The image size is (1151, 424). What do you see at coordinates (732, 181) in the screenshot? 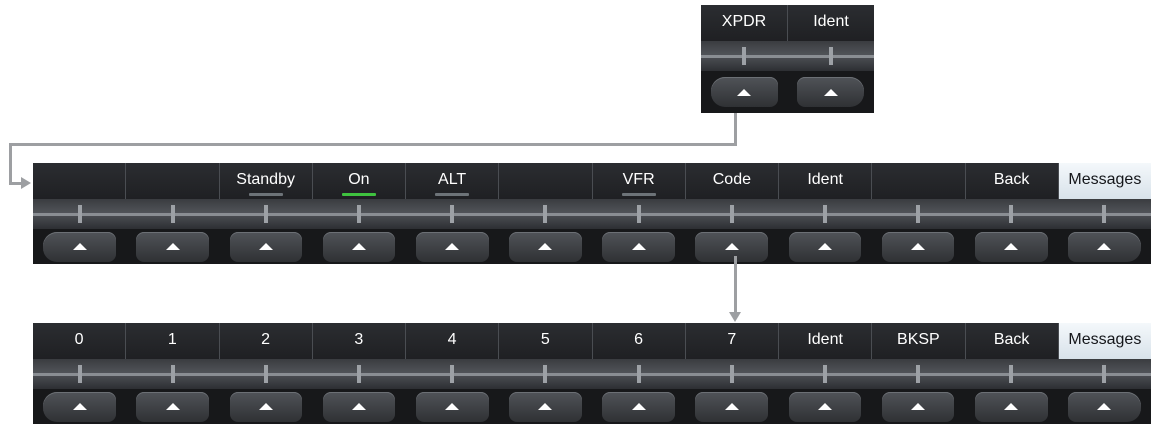
I see `softkey-code: Code` at bounding box center [732, 181].